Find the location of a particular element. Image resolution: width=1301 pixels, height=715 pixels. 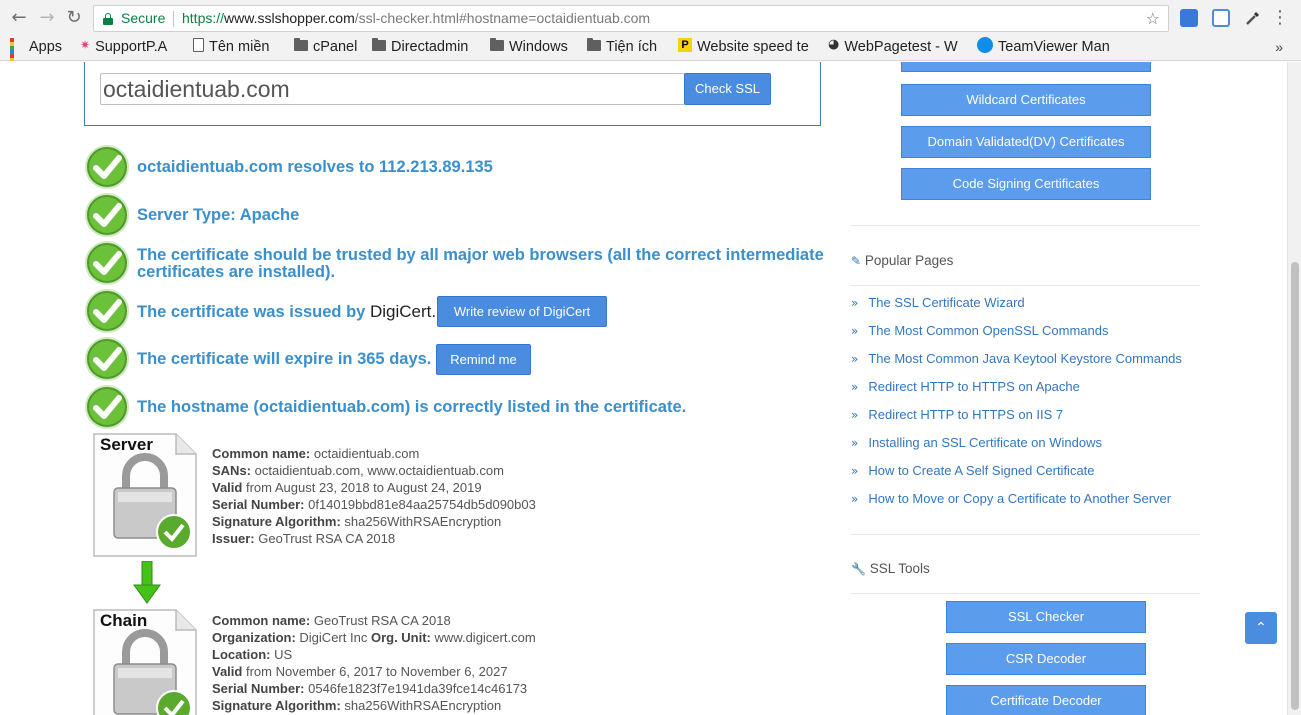

ssl-checker-button: SSL Checker is located at coordinates (1046, 617).